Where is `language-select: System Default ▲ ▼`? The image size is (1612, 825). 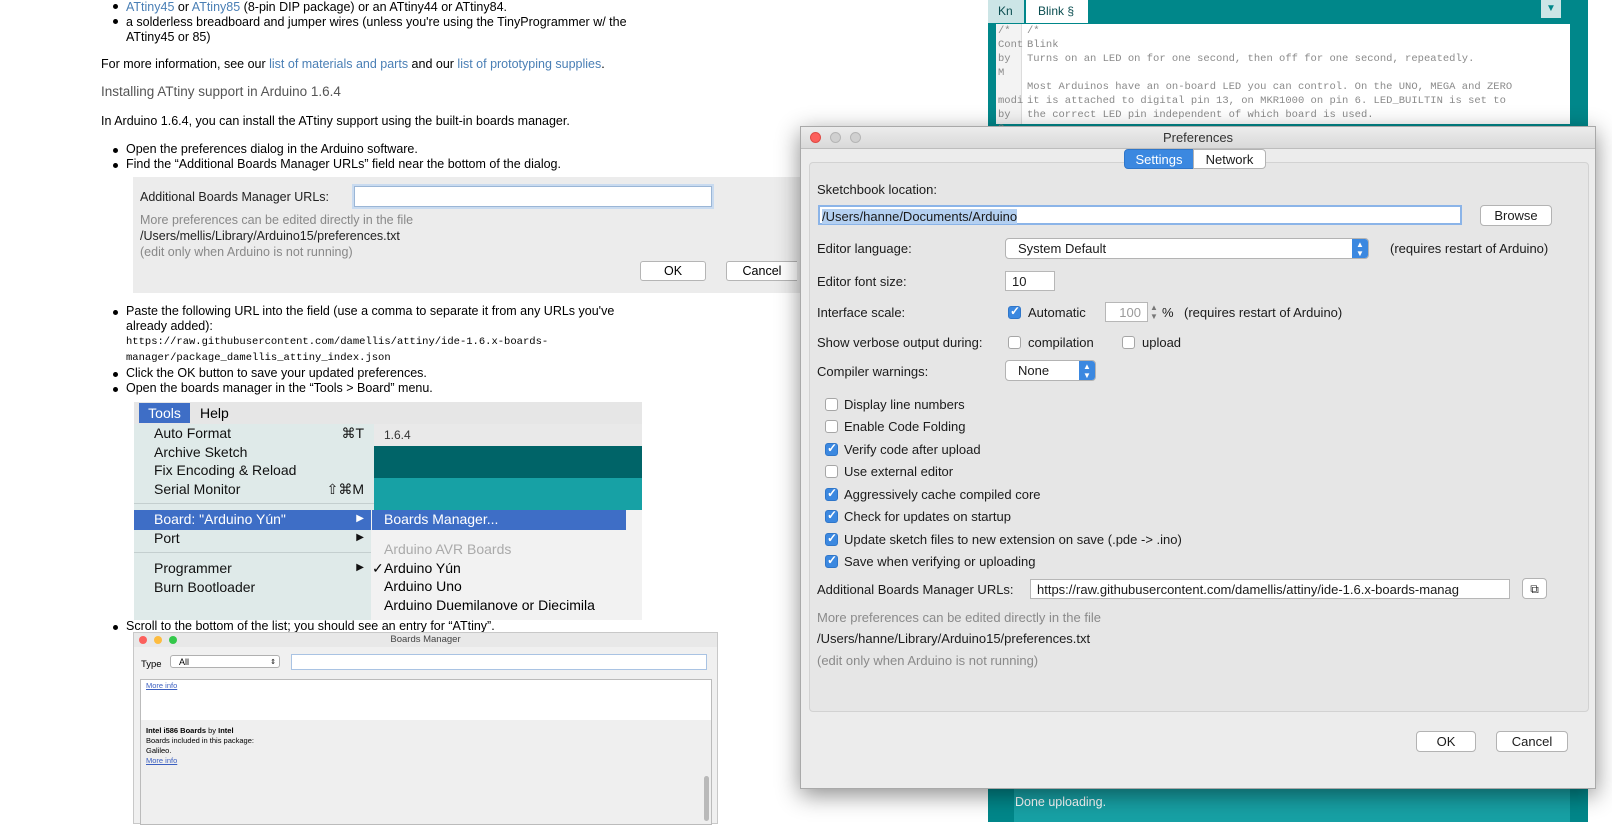 language-select: System Default ▲ ▼ is located at coordinates (1187, 248).